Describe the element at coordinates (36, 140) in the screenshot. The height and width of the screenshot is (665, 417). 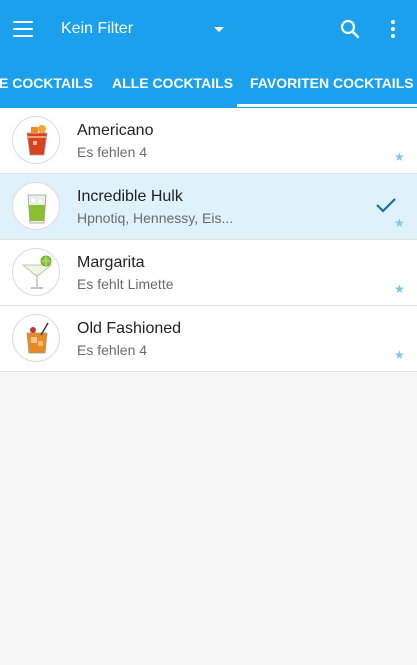
I see `americano-image` at that location.